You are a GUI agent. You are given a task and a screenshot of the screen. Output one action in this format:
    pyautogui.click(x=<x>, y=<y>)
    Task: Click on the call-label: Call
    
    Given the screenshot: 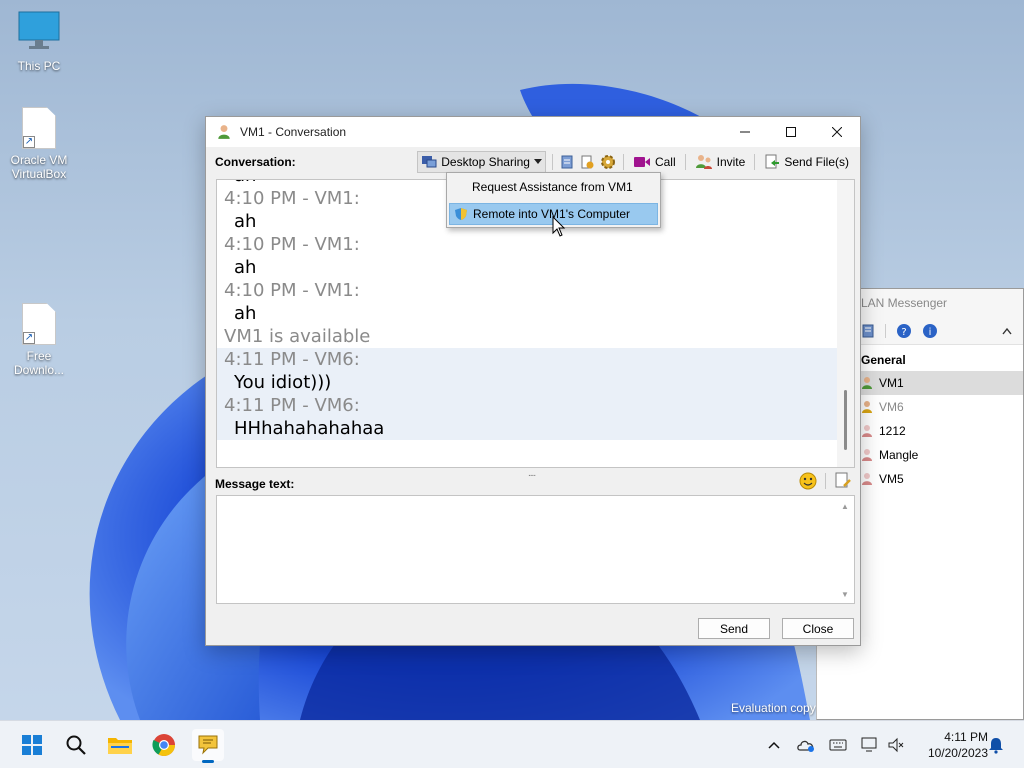 What is the action you would take?
    pyautogui.click(x=665, y=162)
    